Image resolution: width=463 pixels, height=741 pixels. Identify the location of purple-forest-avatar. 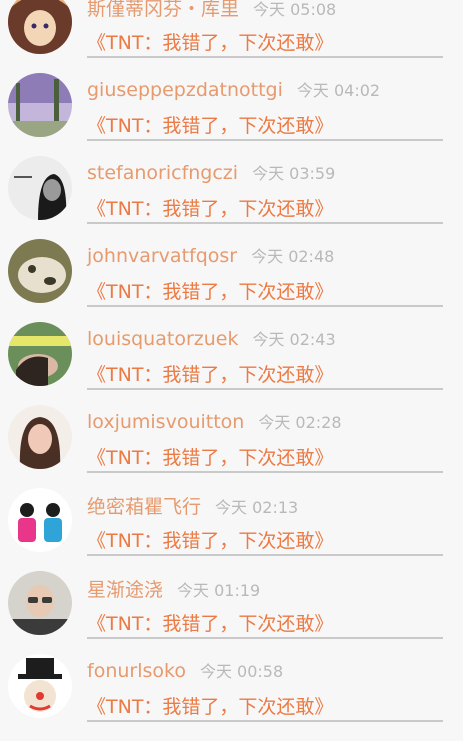
(40, 105).